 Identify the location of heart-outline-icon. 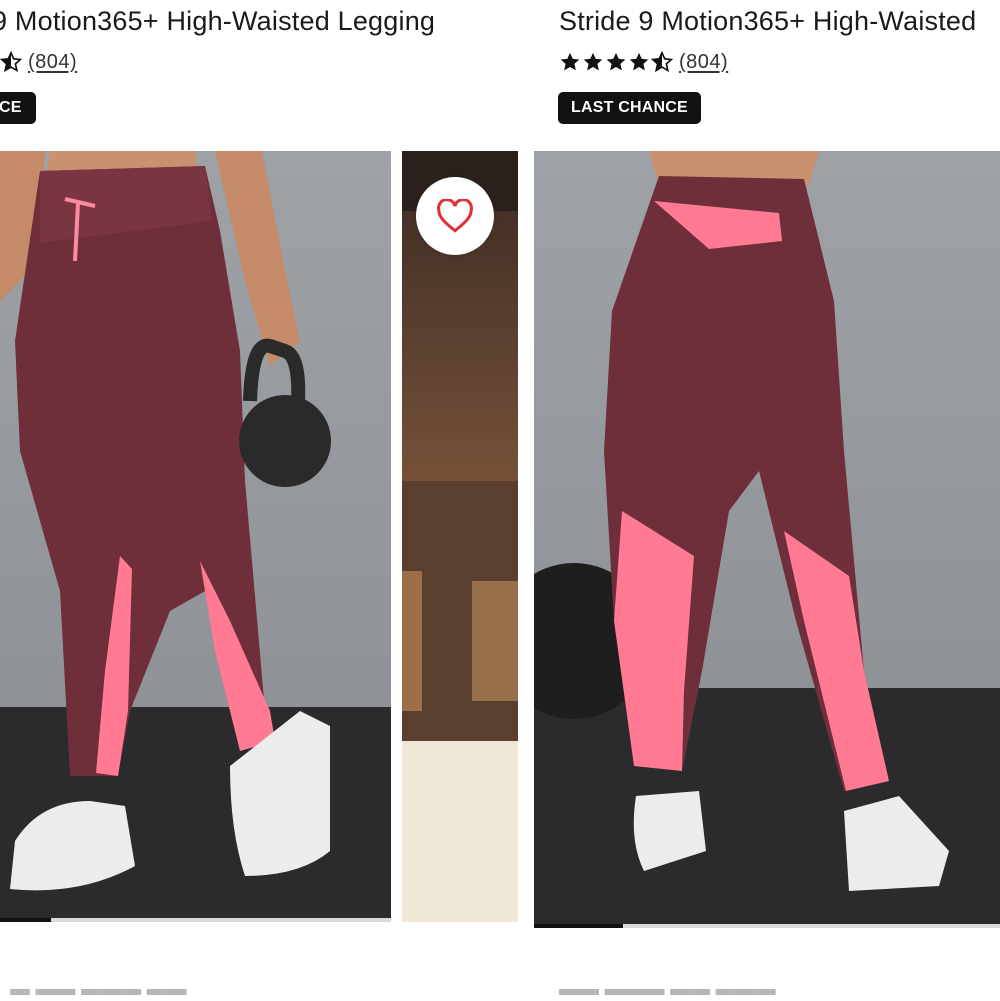
(455, 216).